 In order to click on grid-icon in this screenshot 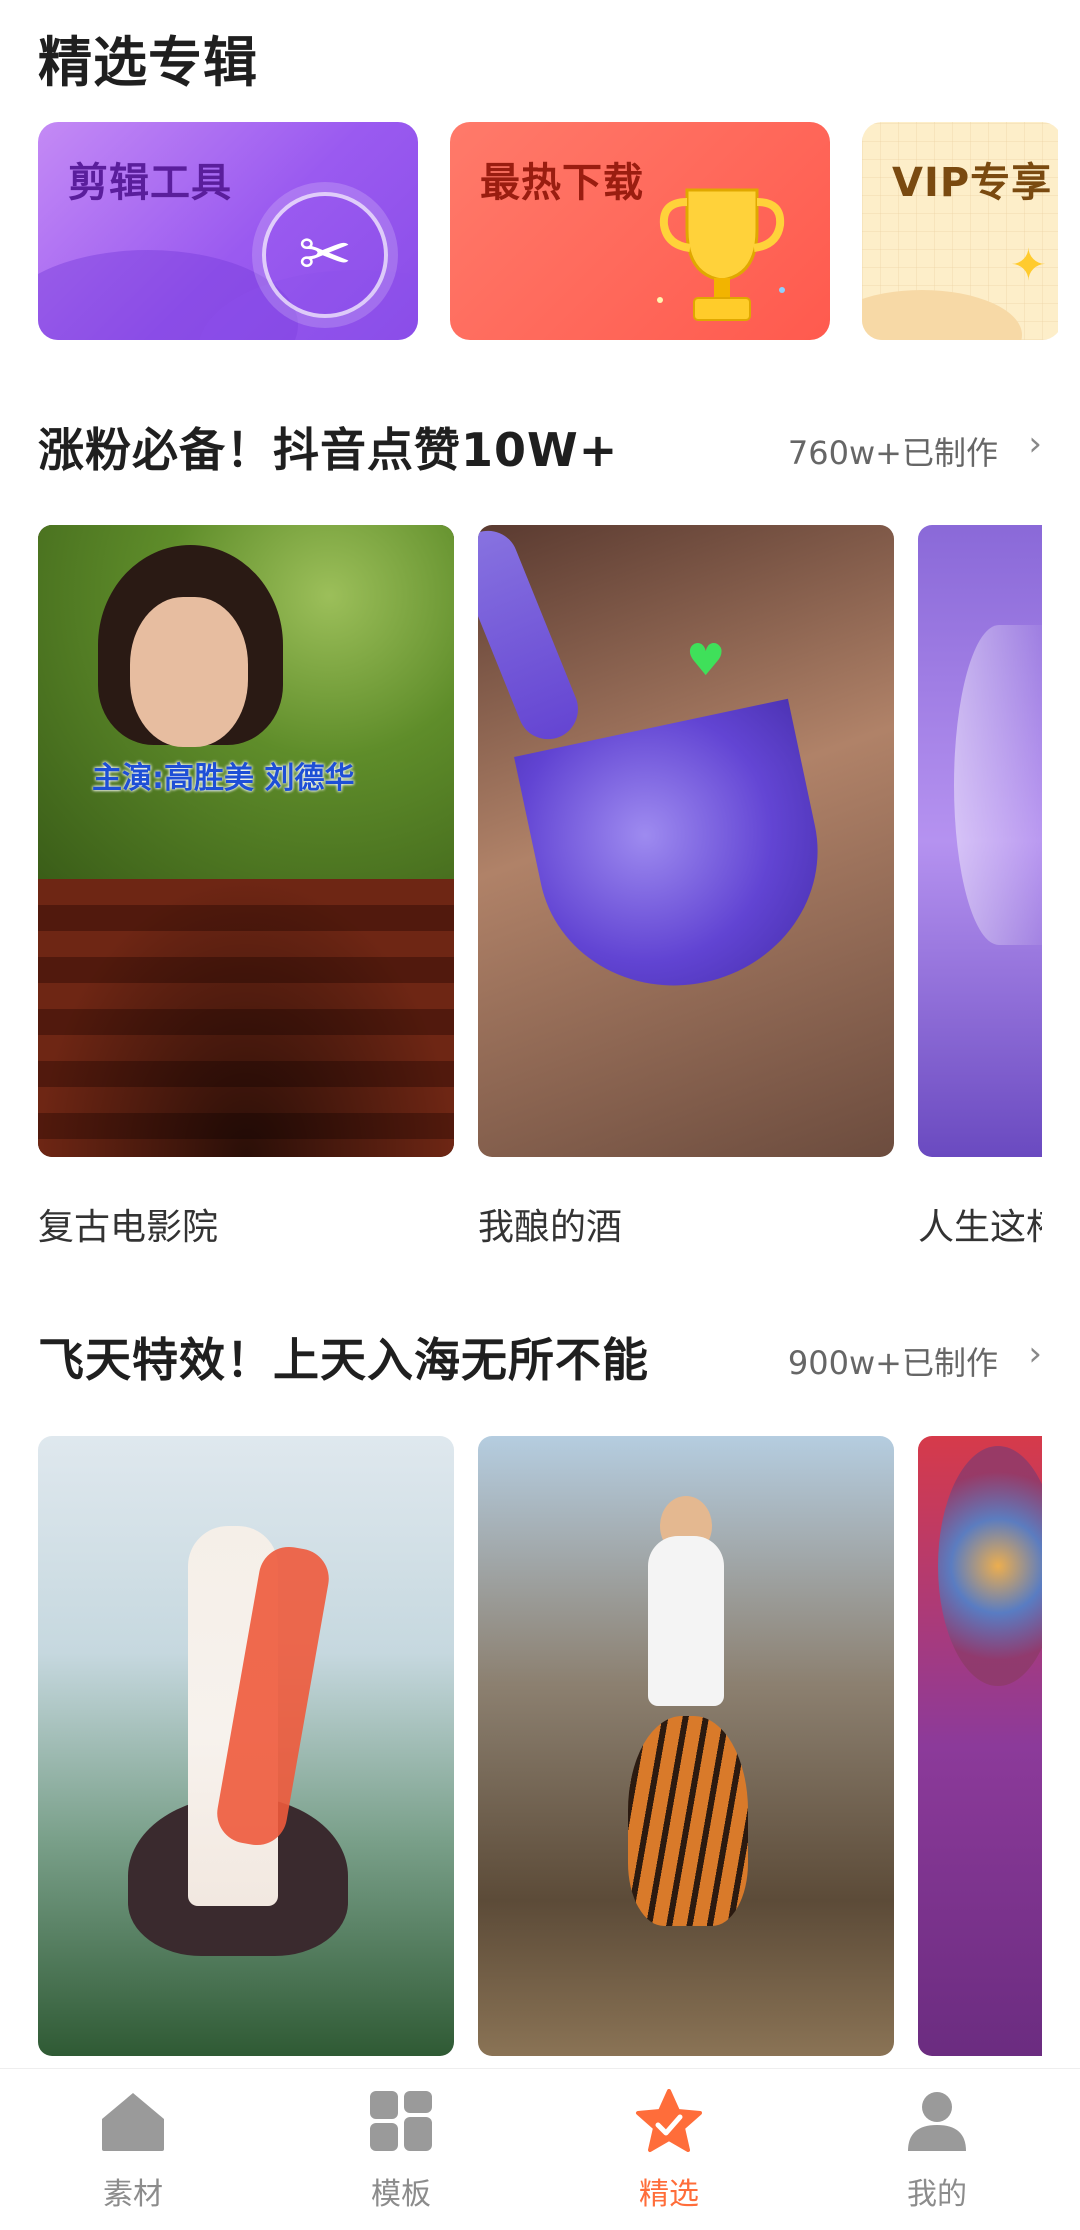, I will do `click(401, 2121)`.